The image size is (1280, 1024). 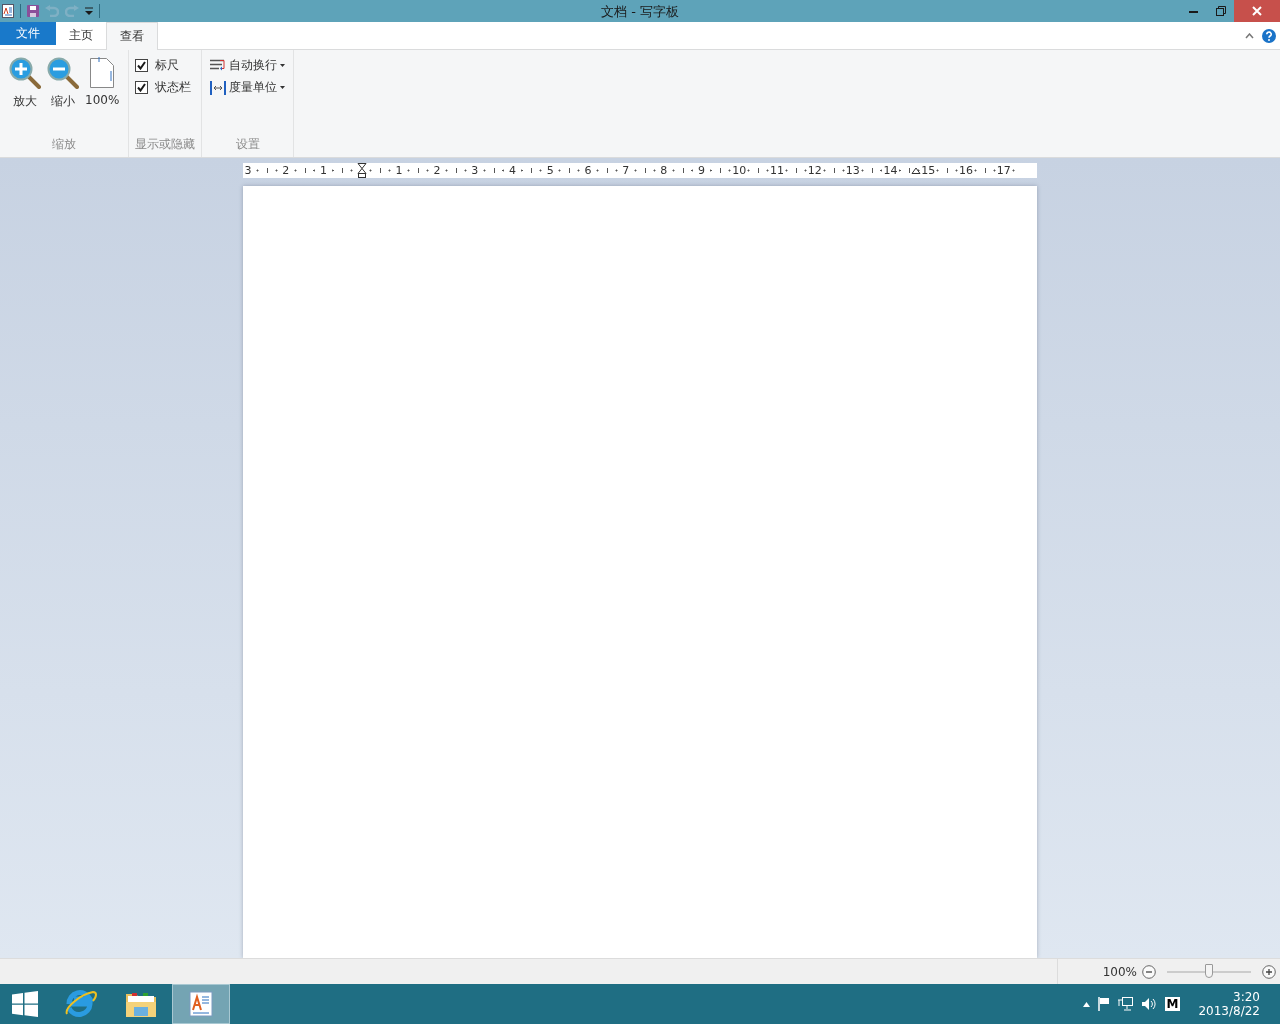 I want to click on window-title: 文档 - 写字板, so click(x=640, y=11).